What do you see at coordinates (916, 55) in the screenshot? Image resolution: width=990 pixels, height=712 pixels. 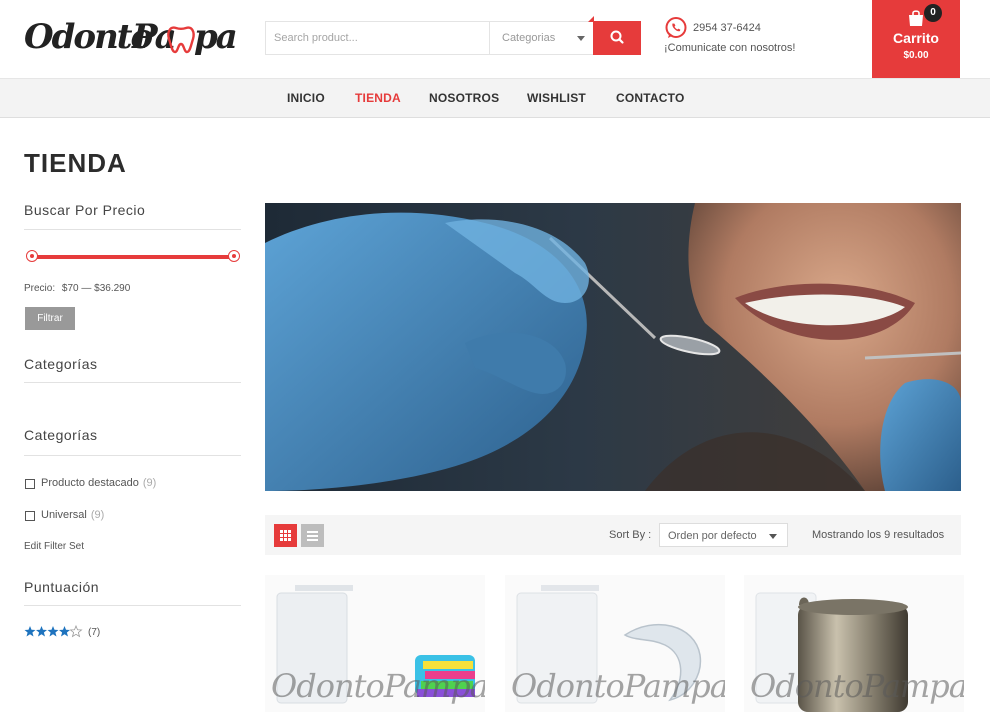 I see `cart-total: $0.00` at bounding box center [916, 55].